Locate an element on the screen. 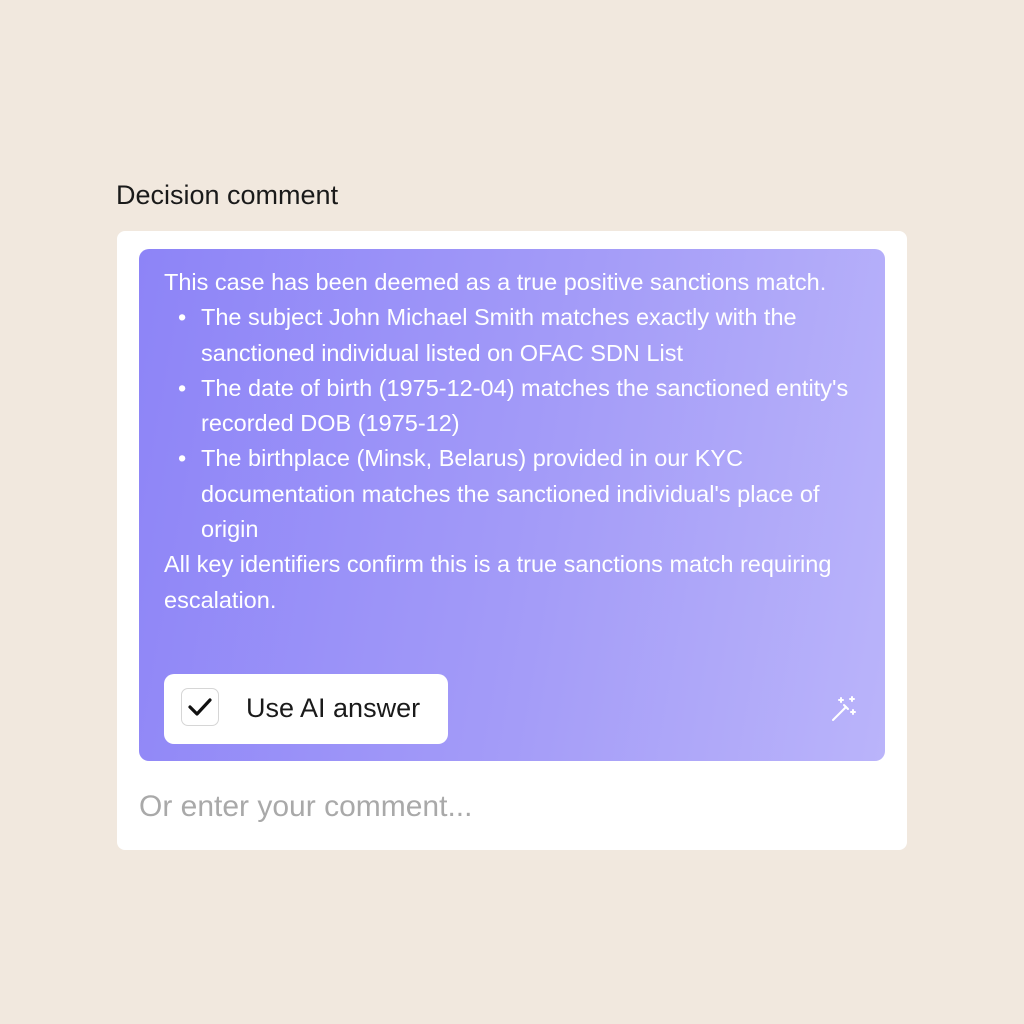 The height and width of the screenshot is (1024, 1024). checkmark-icon is located at coordinates (200, 707).